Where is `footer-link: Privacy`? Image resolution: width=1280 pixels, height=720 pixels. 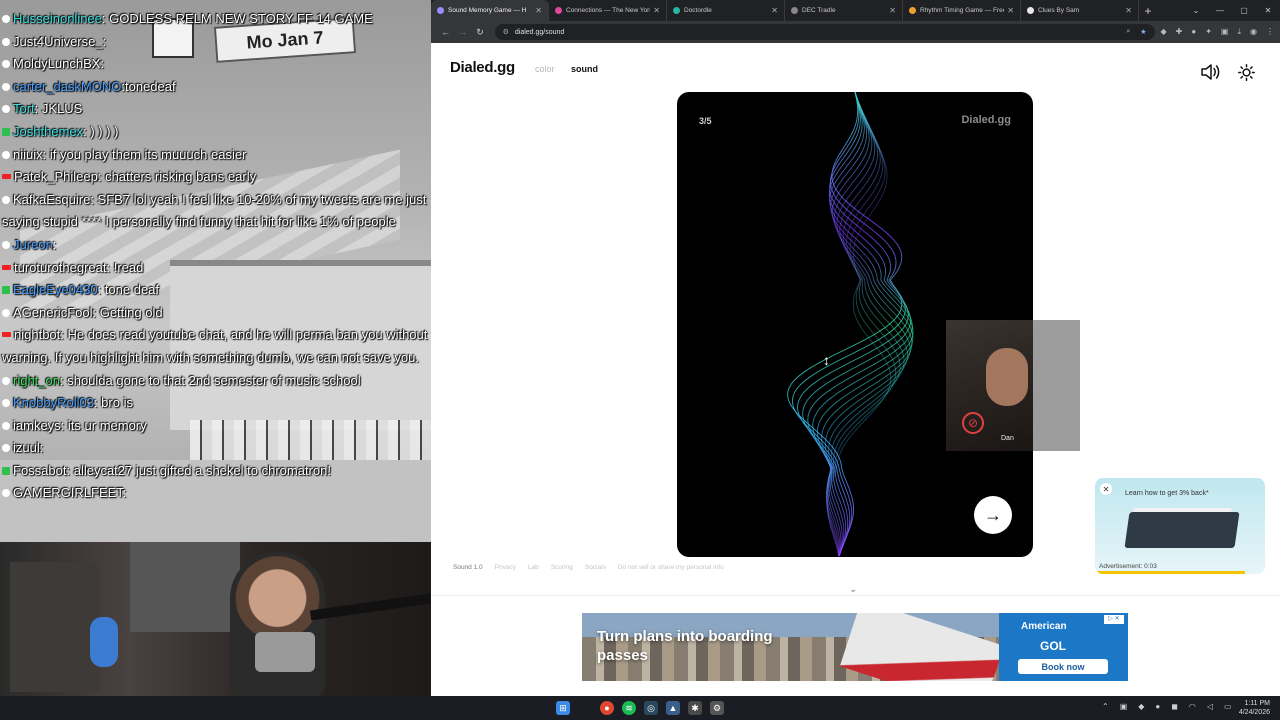 footer-link: Privacy is located at coordinates (505, 567).